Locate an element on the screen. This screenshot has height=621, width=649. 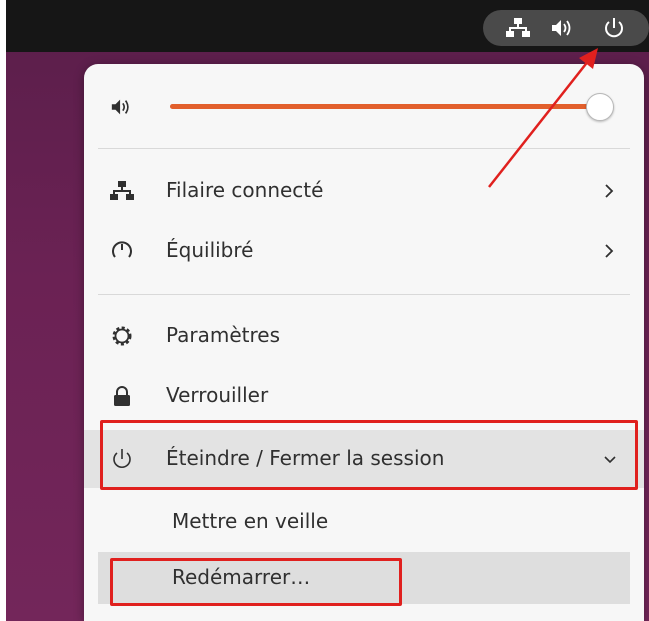
annotation-arrow is located at coordinates (543, 118).